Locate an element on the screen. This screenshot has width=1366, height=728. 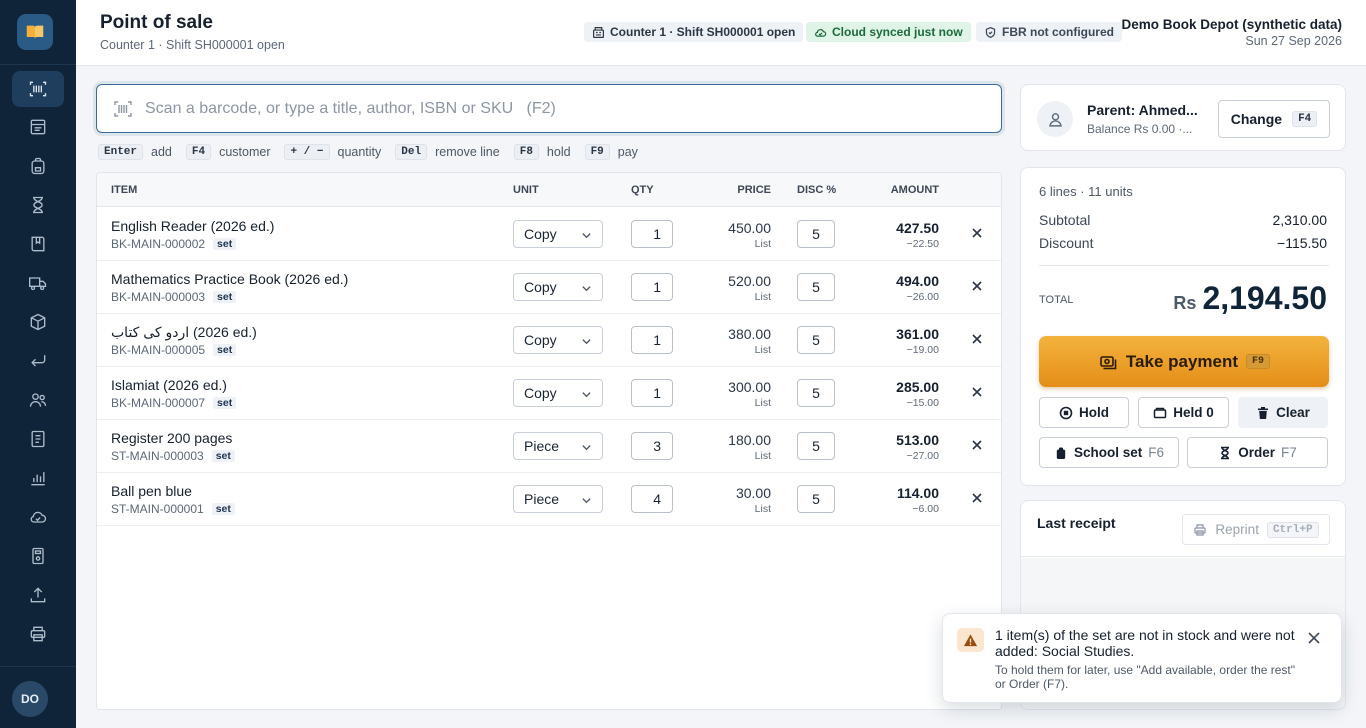
nav-customers is located at coordinates (38, 400).